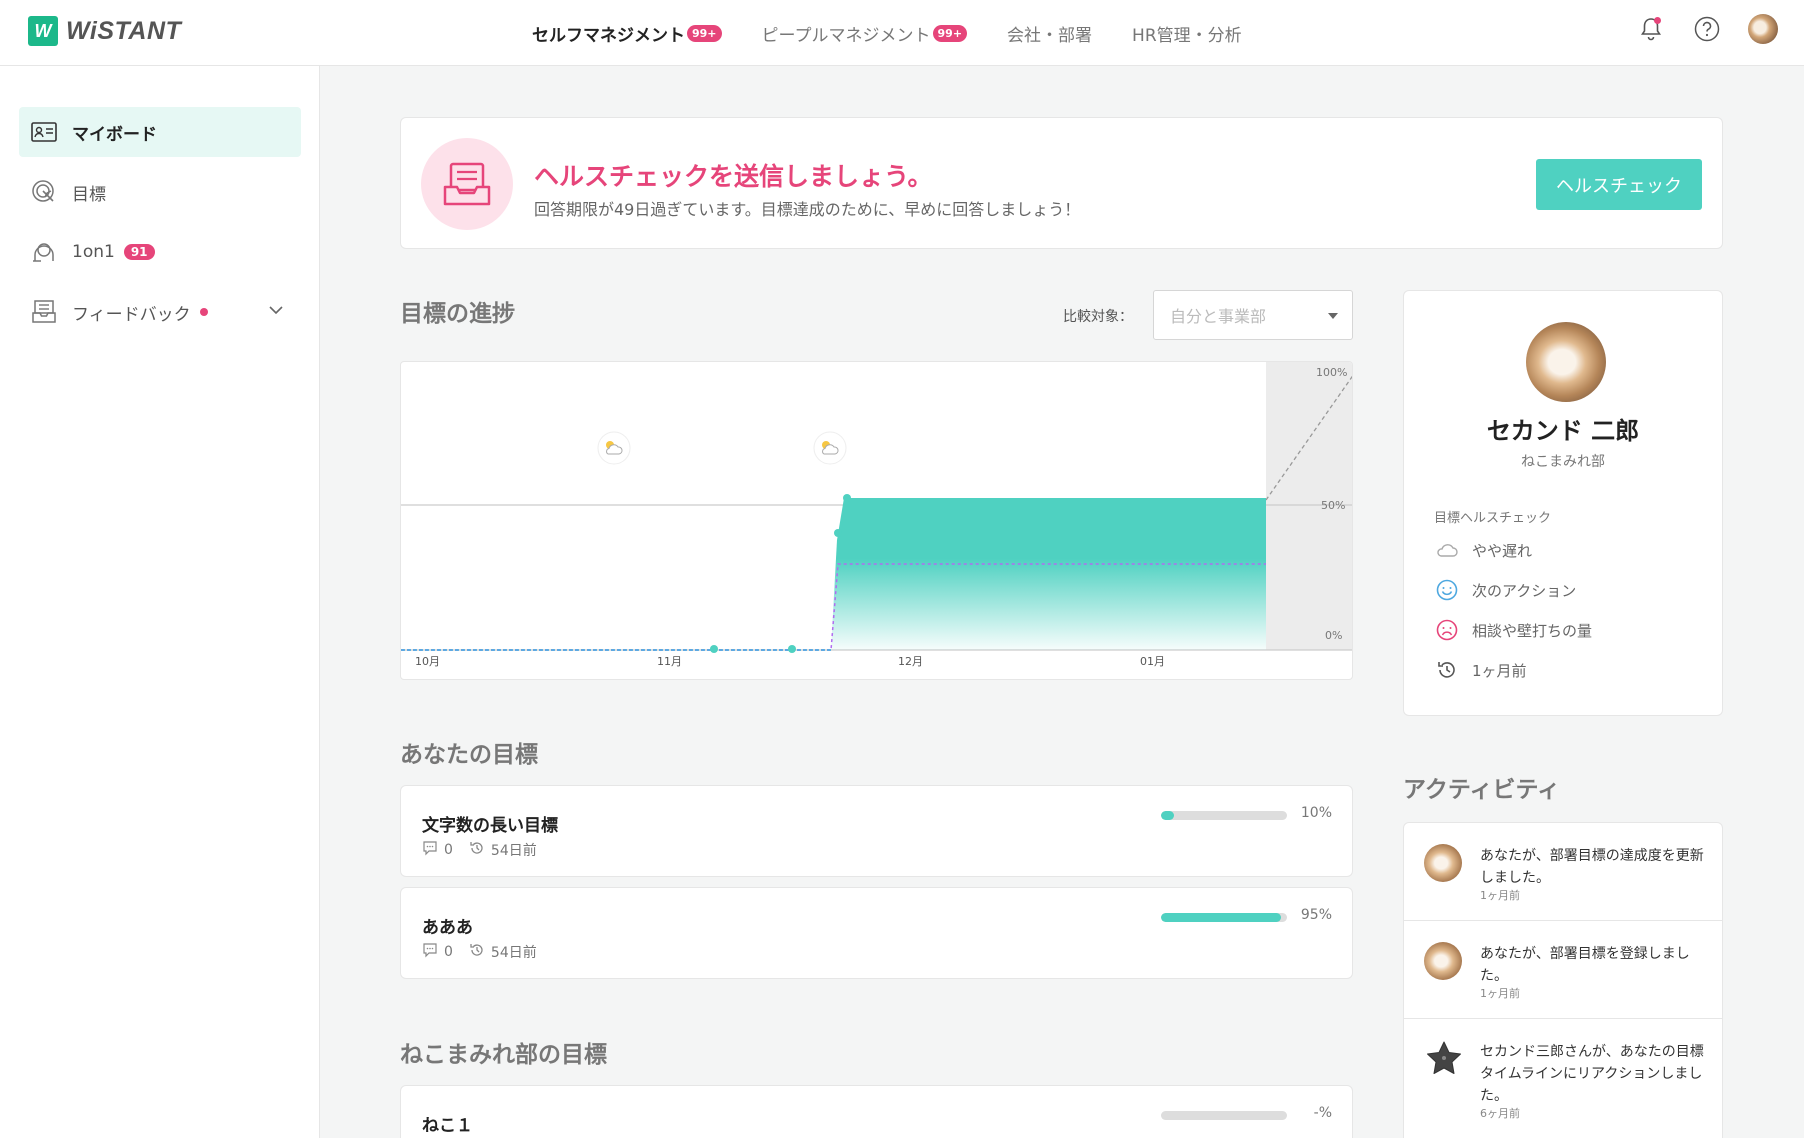 Image resolution: width=1804 pixels, height=1138 pixels. I want to click on notification-dot, so click(1657, 20).